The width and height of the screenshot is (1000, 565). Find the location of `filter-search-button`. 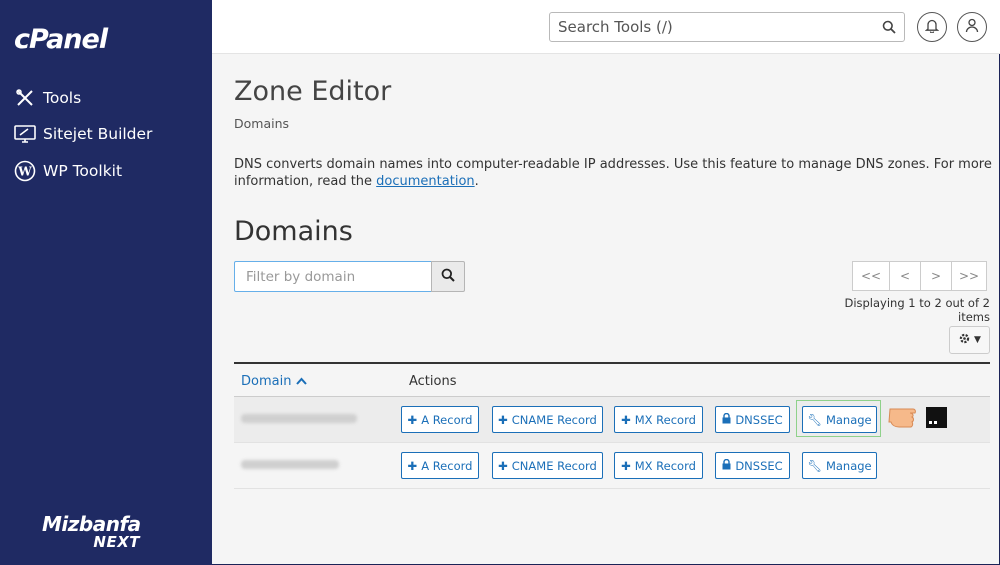

filter-search-button is located at coordinates (448, 276).